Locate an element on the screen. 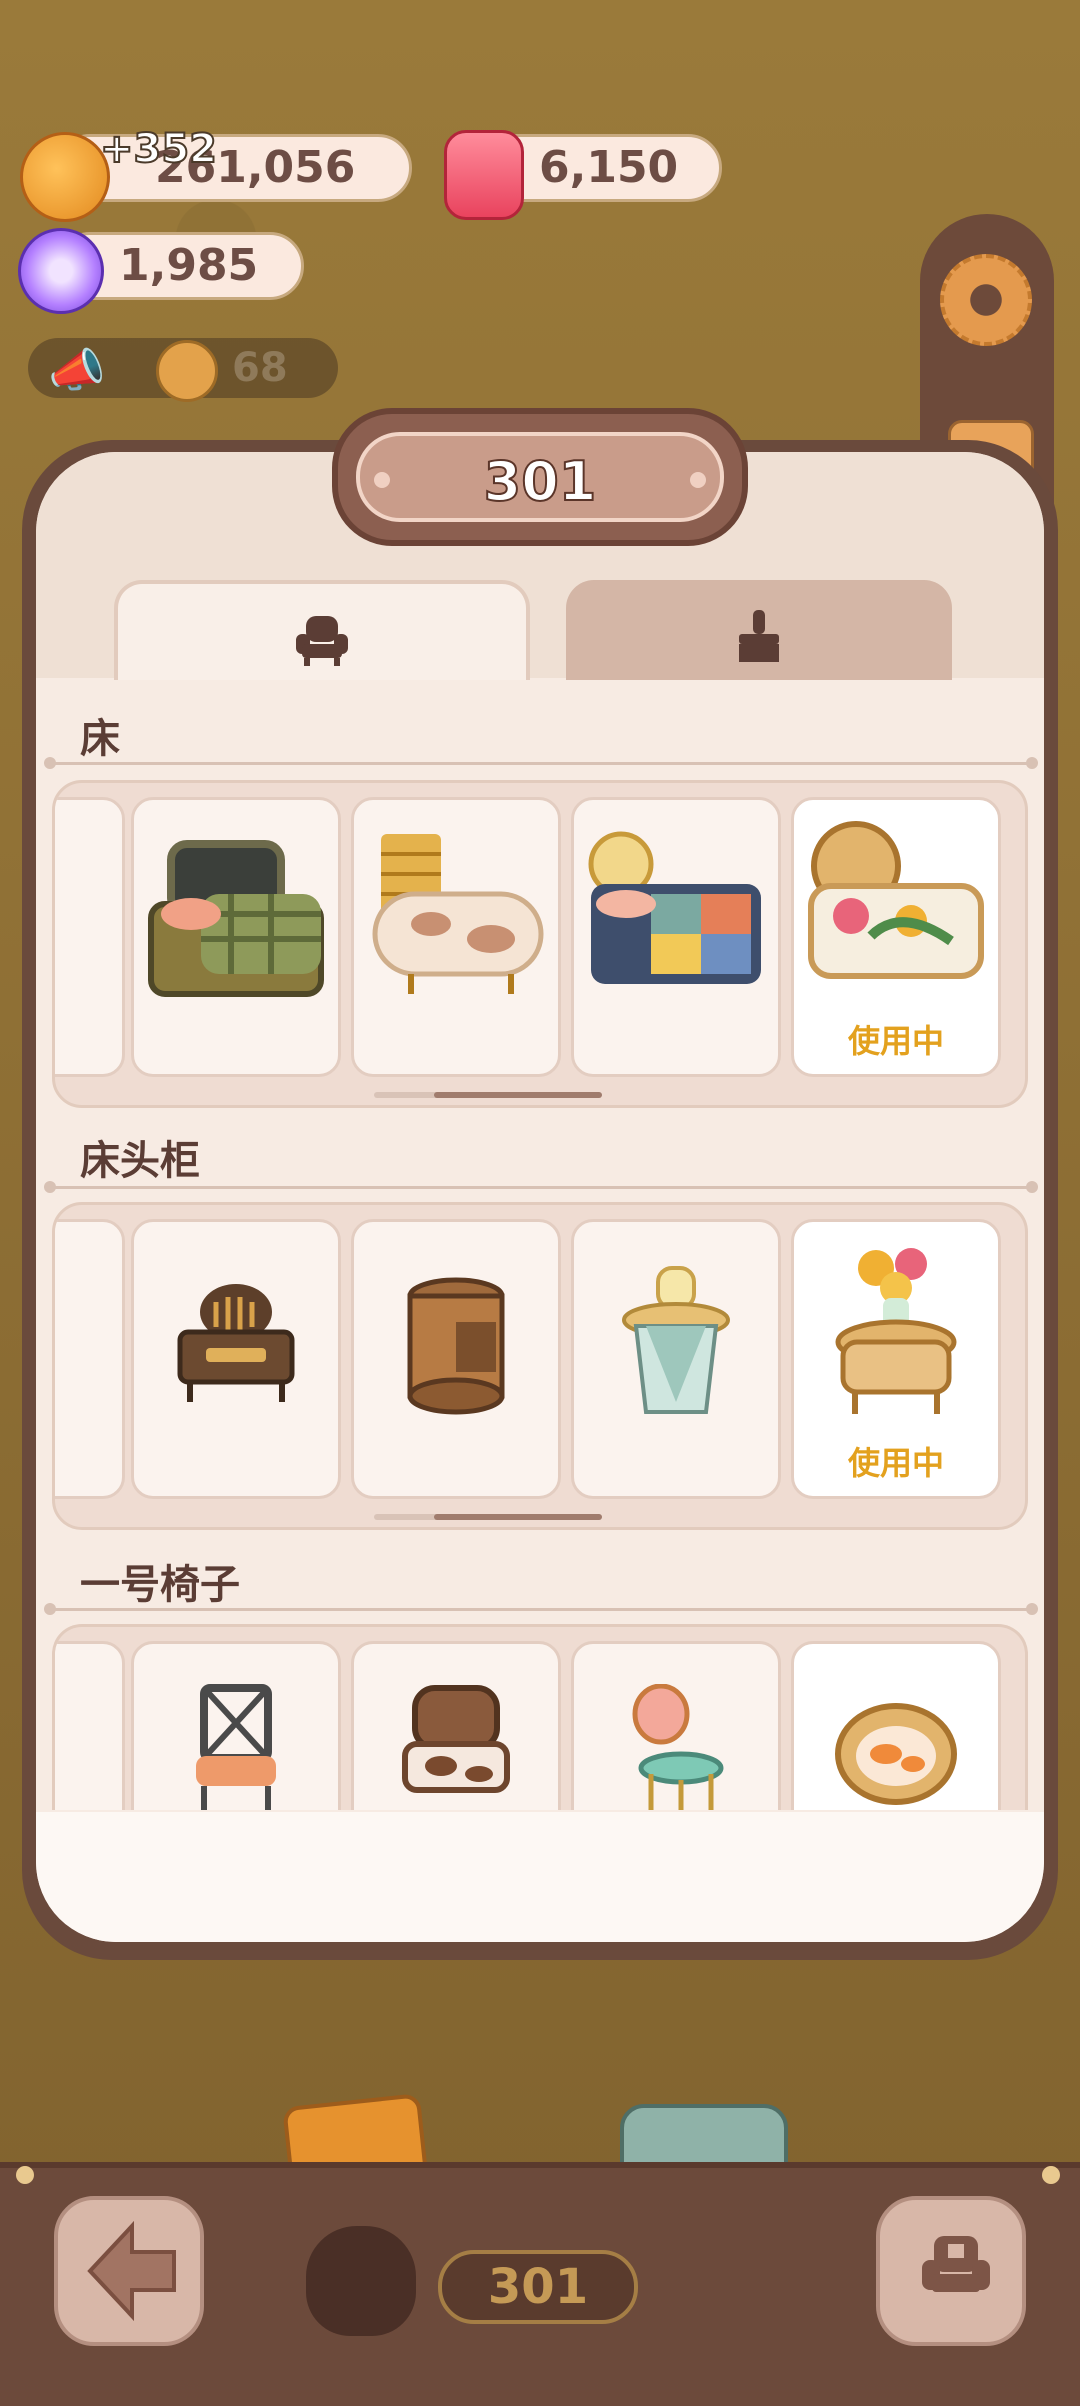  barrel-nightstand-icon is located at coordinates (456, 1346).